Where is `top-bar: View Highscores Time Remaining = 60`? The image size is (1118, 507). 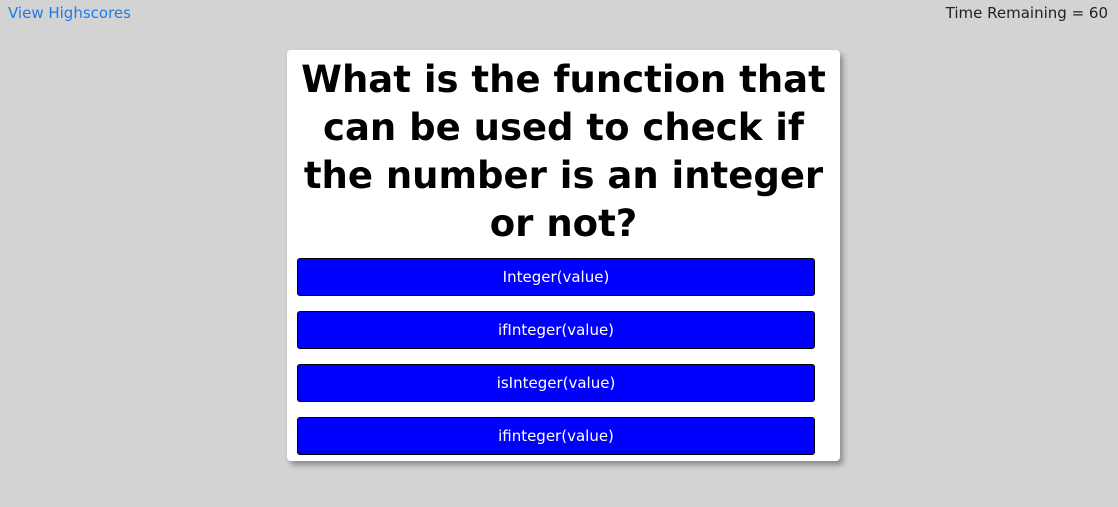 top-bar: View Highscores Time Remaining = 60 is located at coordinates (559, 14).